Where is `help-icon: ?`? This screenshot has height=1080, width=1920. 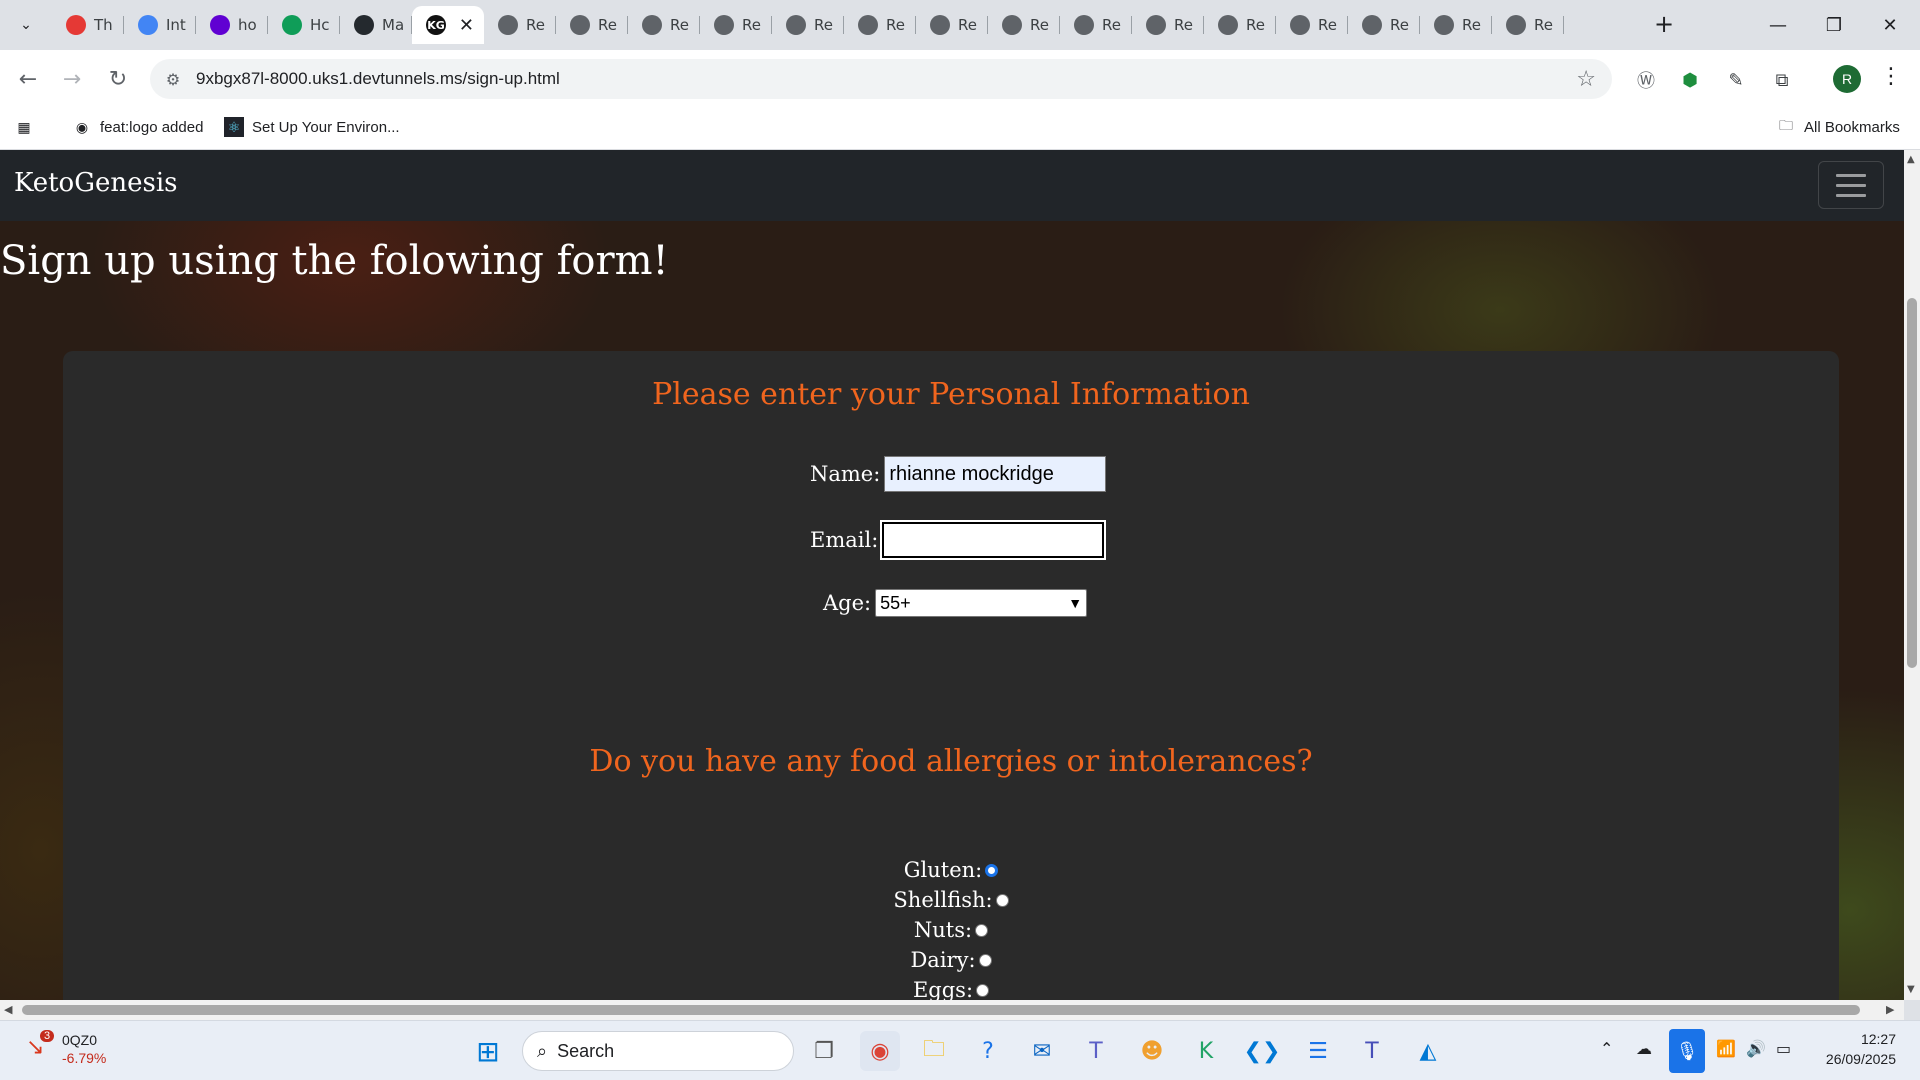
help-icon: ? is located at coordinates (988, 1051).